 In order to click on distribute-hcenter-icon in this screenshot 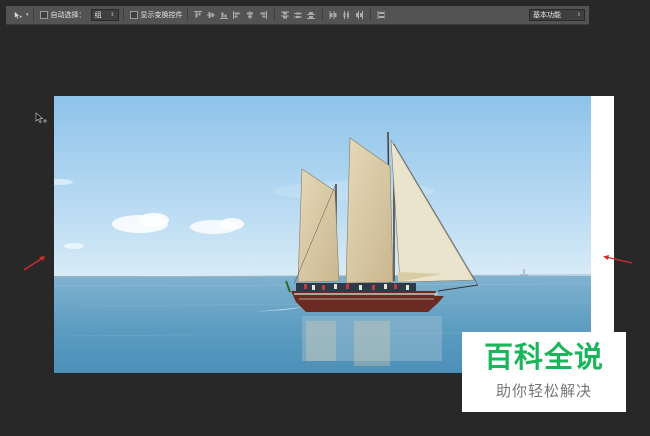, I will do `click(346, 15)`.